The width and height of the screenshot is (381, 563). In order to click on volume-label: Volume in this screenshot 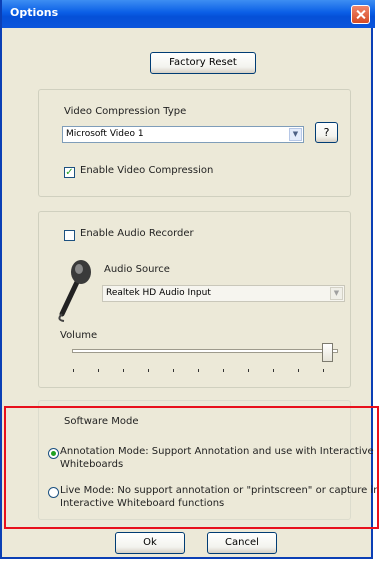, I will do `click(79, 335)`.